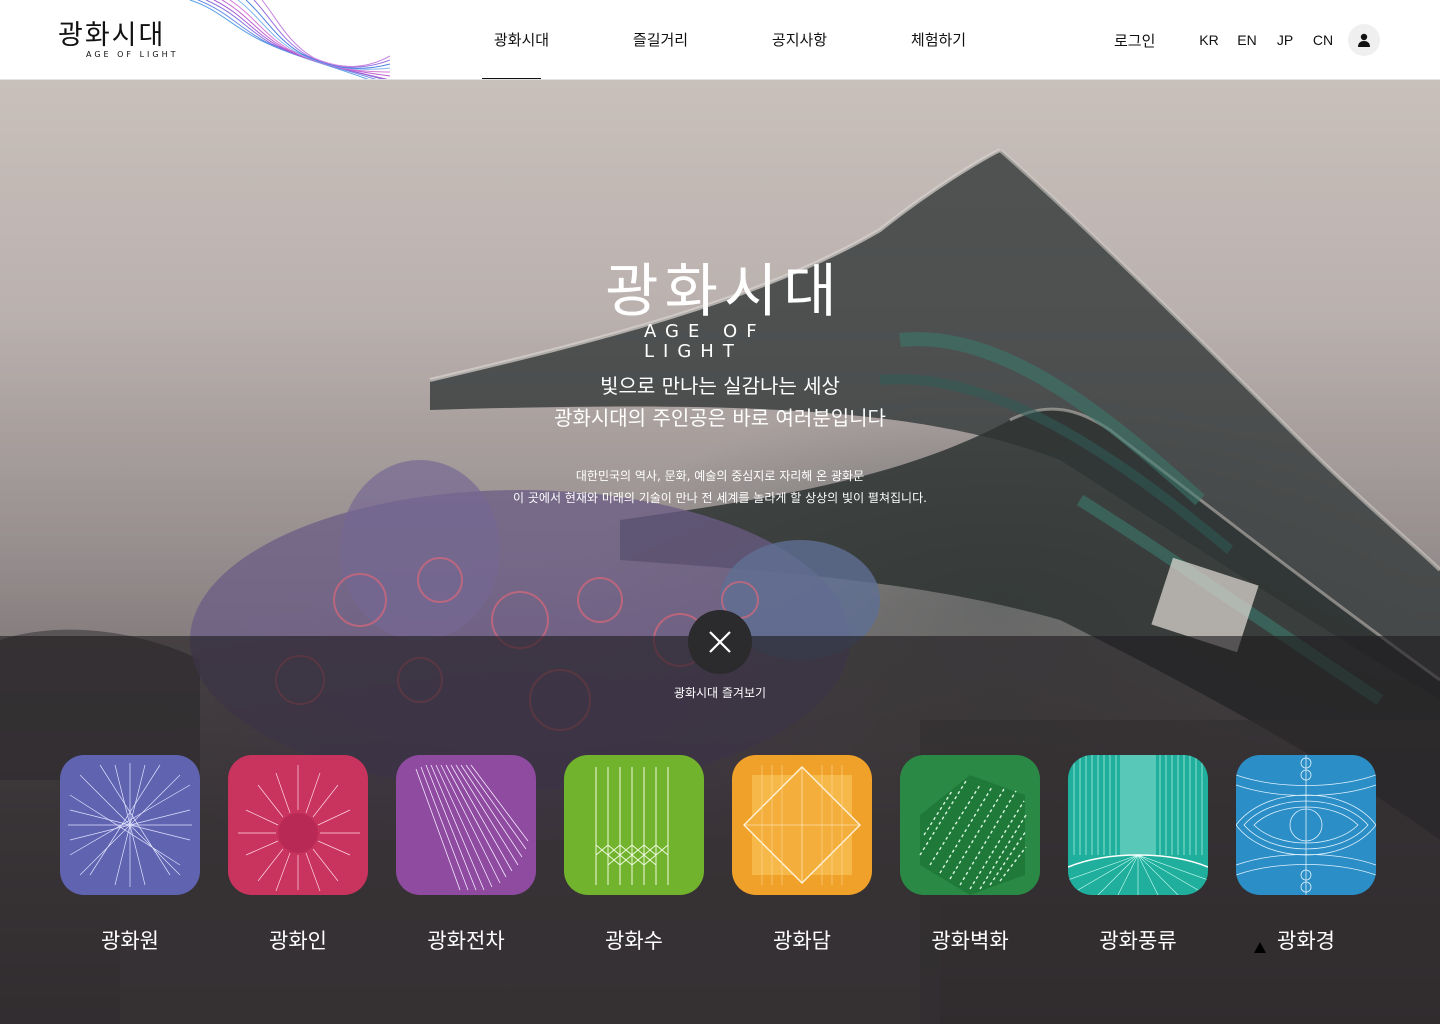 The height and width of the screenshot is (1024, 1440). What do you see at coordinates (938, 39) in the screenshot?
I see `nav-item-experience: 체험하기` at bounding box center [938, 39].